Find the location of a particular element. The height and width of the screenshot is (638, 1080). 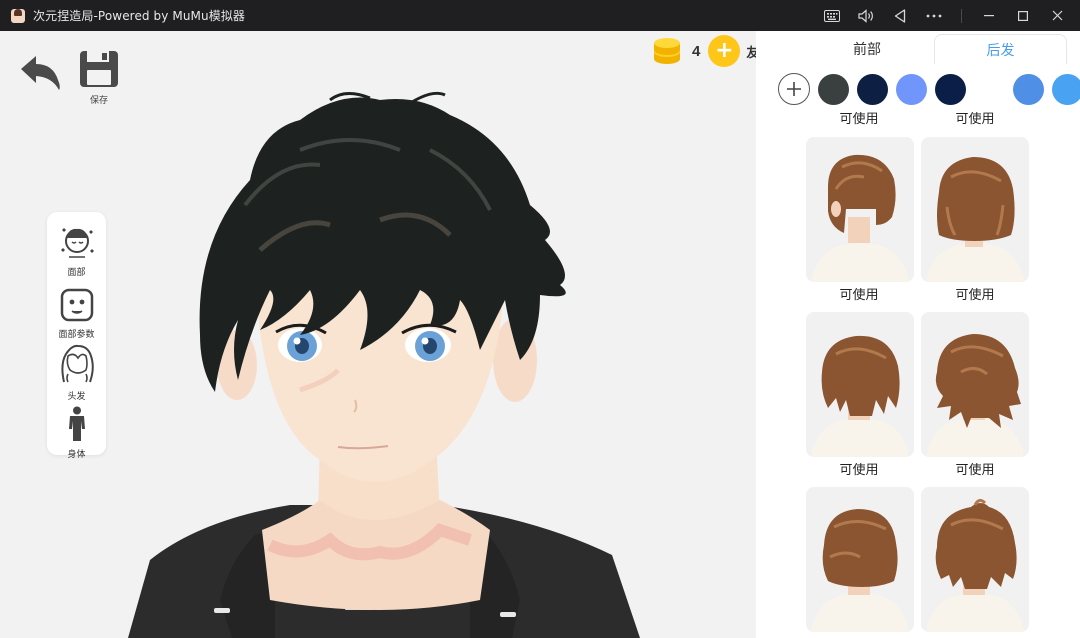

add-coins-button: + is located at coordinates (724, 51).